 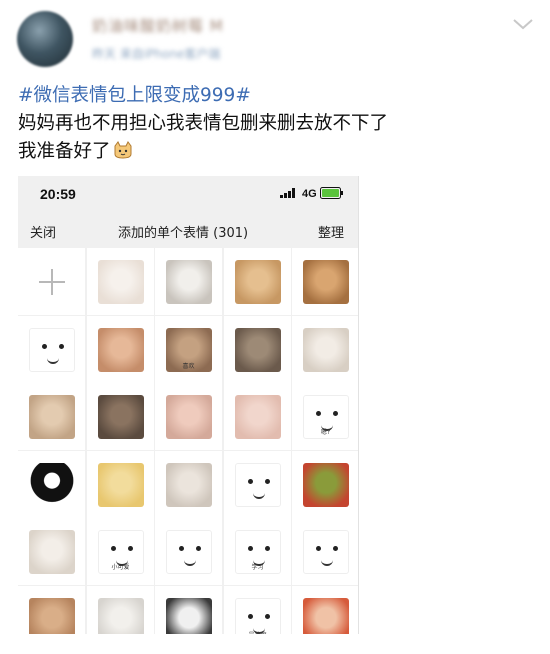 I want to click on sticker-cell-kitten, so click(x=51, y=416).